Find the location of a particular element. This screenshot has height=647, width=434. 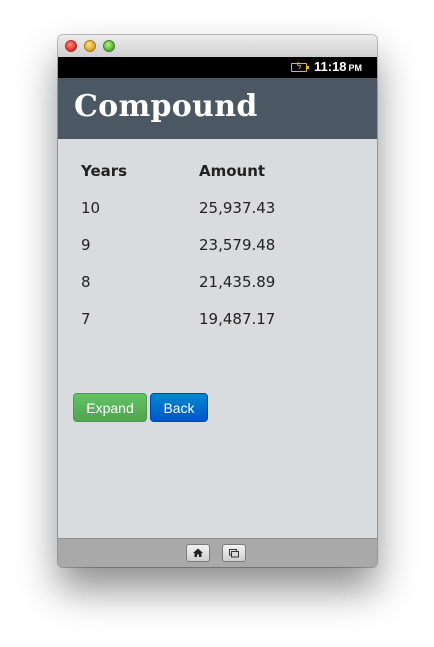

app-header: Compound is located at coordinates (217, 108).